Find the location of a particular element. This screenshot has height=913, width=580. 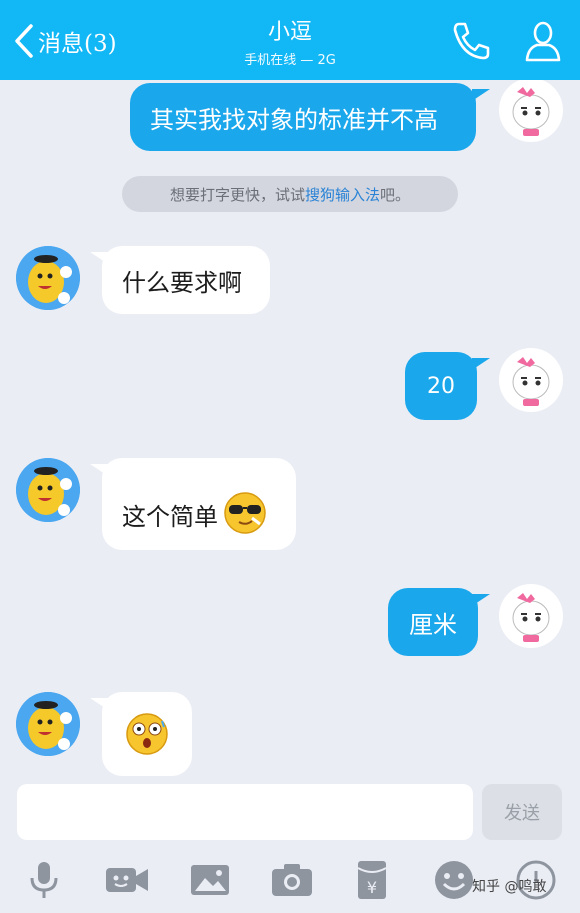

camera-icon is located at coordinates (292, 880).